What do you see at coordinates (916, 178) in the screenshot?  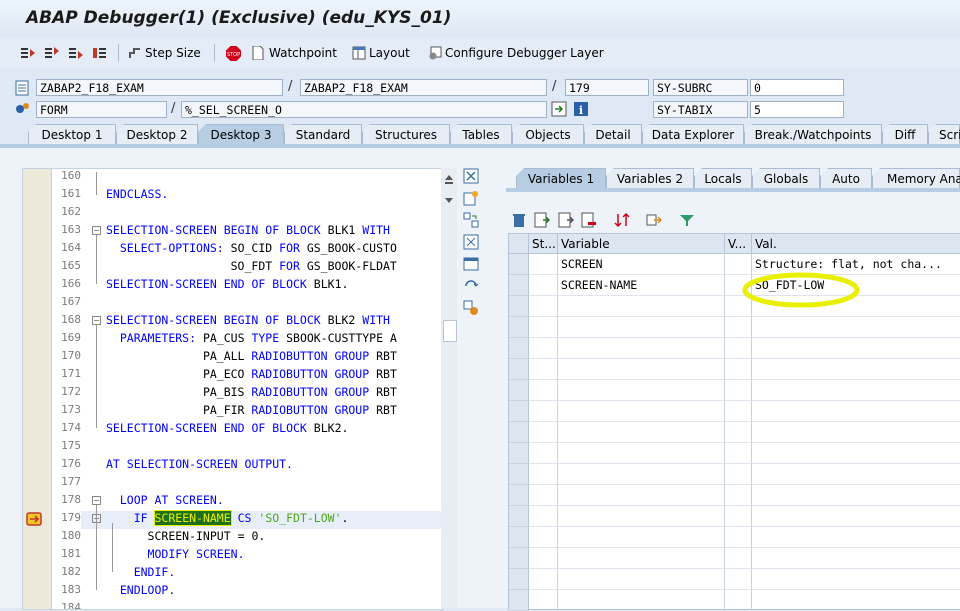 I see `tab-memory-analysis: Memory Analy` at bounding box center [916, 178].